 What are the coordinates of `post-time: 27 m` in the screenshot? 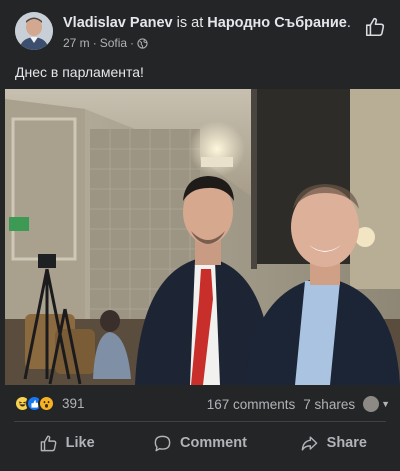 It's located at (76, 43).